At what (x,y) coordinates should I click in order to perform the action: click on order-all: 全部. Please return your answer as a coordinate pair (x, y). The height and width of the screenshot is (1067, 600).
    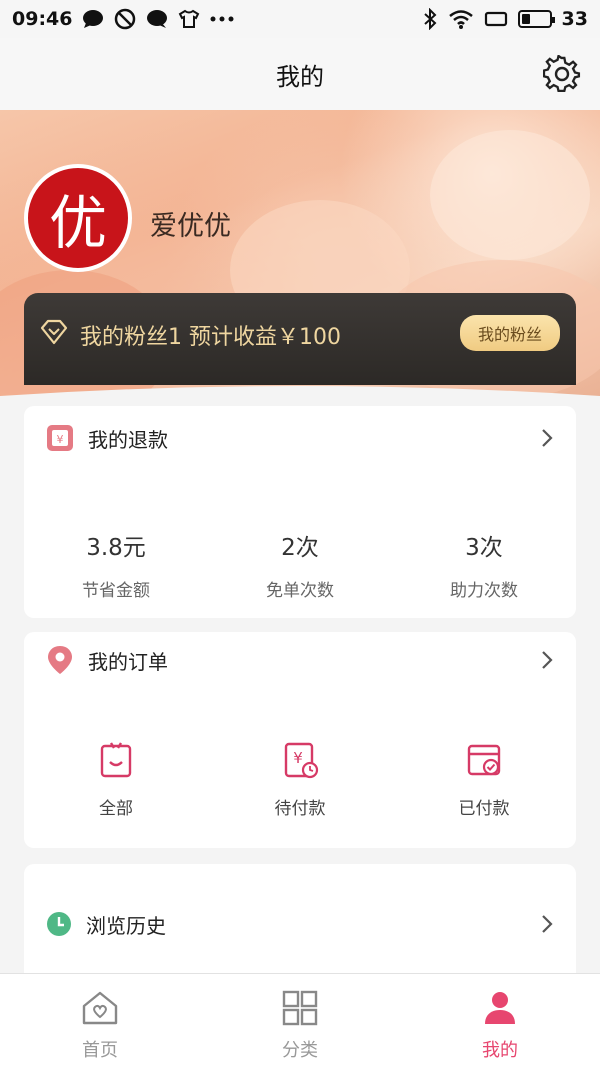
    Looking at the image, I should click on (116, 779).